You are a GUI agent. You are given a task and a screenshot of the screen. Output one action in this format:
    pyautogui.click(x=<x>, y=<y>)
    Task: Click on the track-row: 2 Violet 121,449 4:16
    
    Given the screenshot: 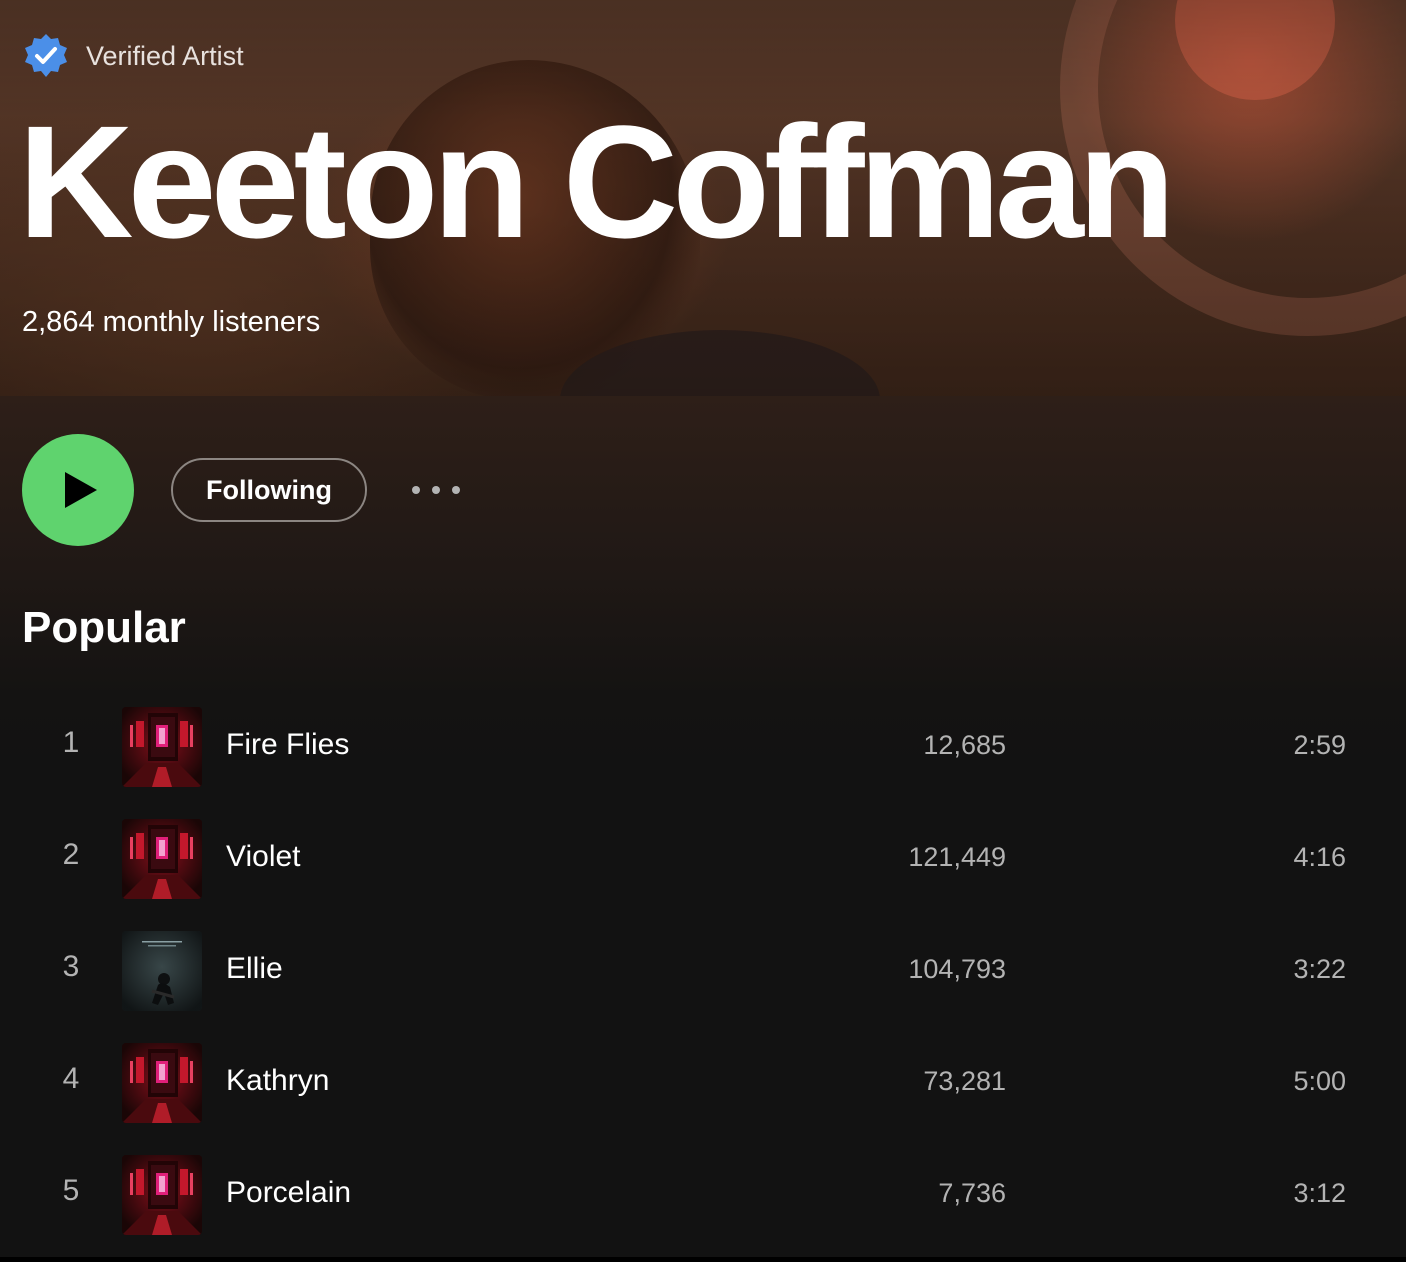 What is the action you would take?
    pyautogui.click(x=703, y=858)
    